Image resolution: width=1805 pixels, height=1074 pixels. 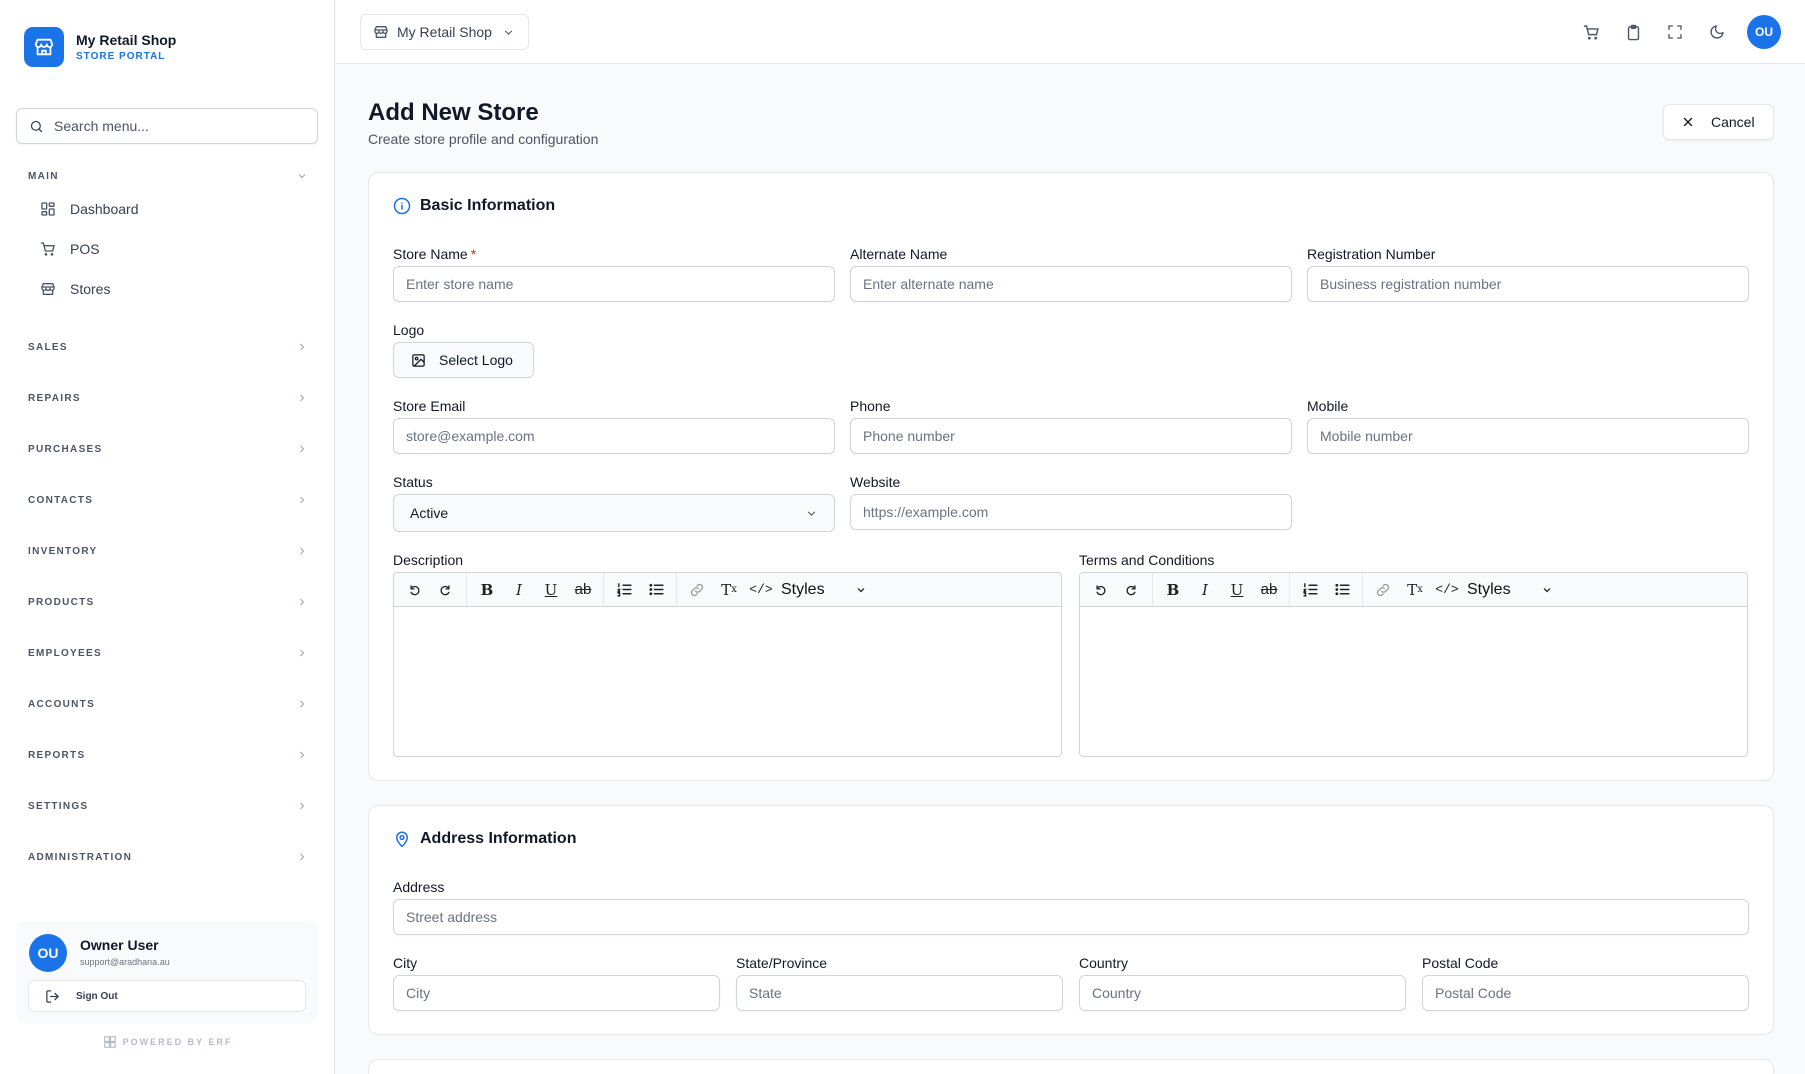 I want to click on user-name: Owner User, so click(x=119, y=945).